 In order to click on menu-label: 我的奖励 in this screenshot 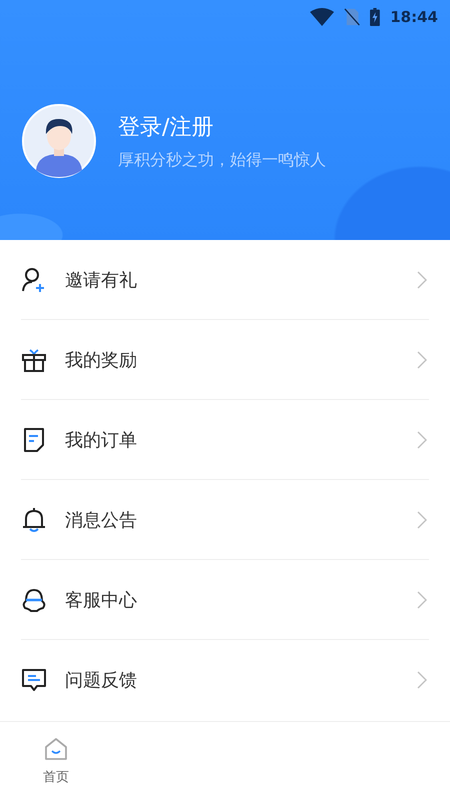, I will do `click(101, 360)`.